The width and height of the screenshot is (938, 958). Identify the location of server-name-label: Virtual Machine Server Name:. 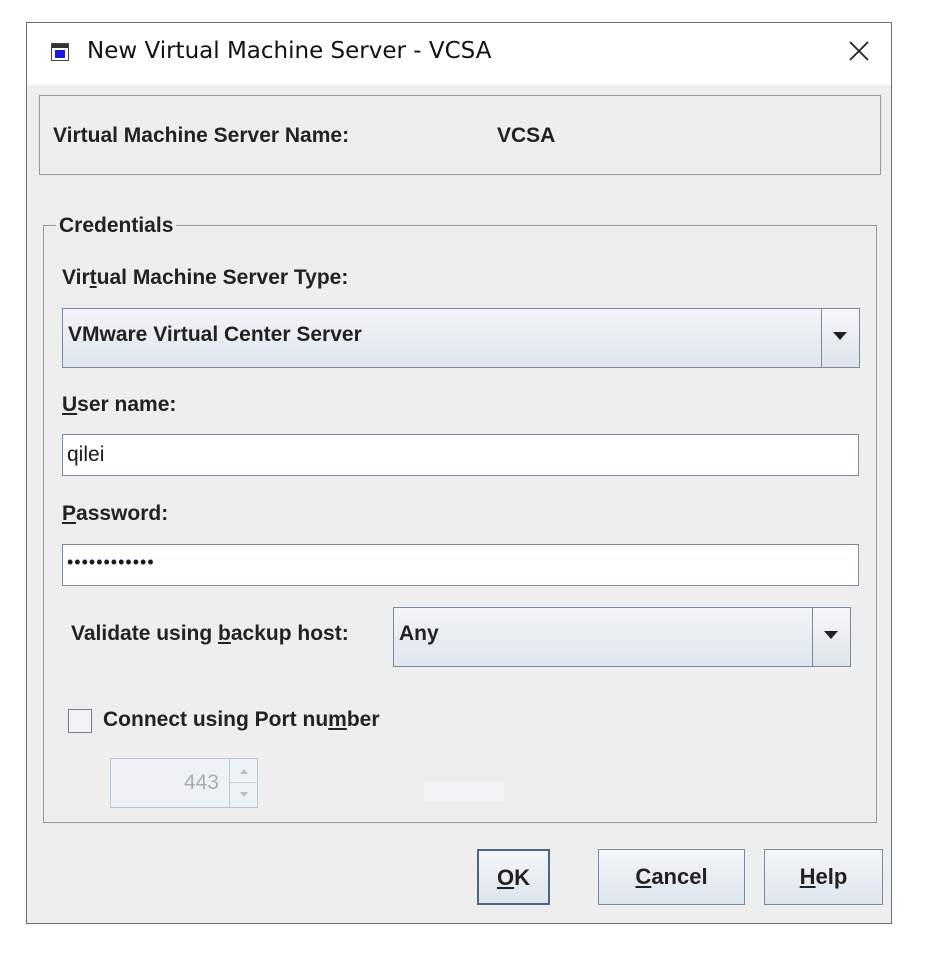
(201, 135).